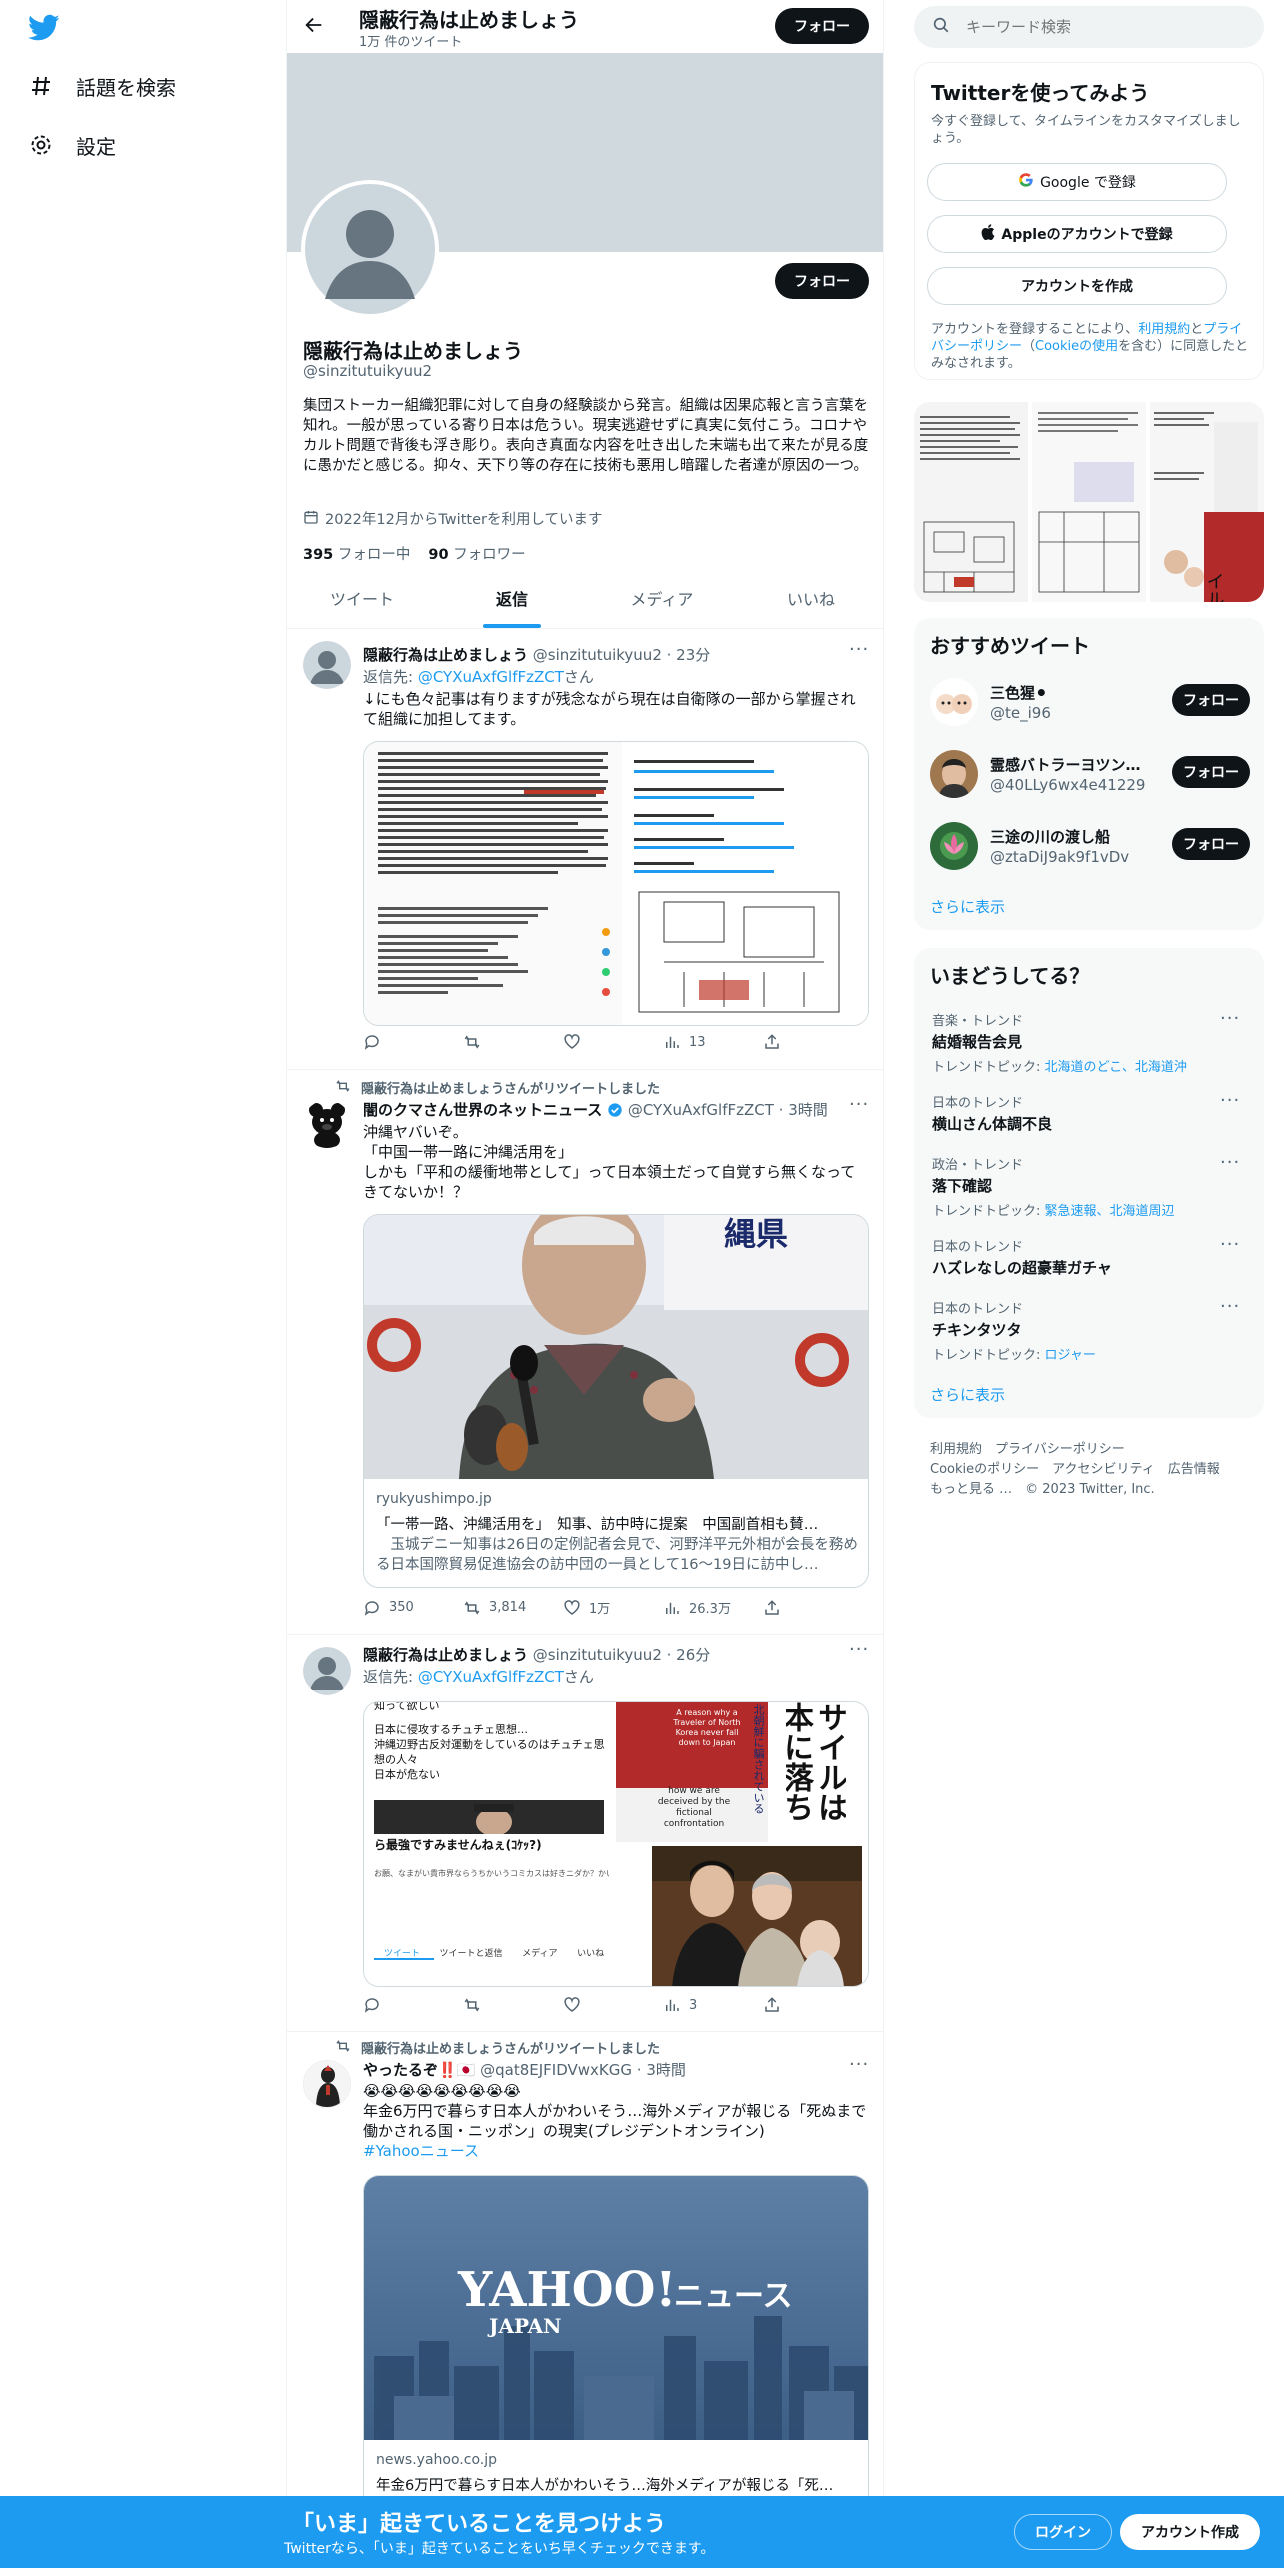  What do you see at coordinates (1190, 2532) in the screenshot?
I see `signup-button: アカウント作成` at bounding box center [1190, 2532].